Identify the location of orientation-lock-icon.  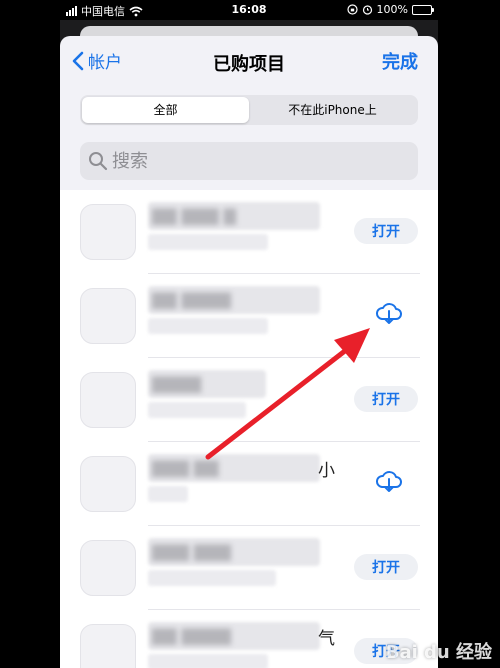
(352, 9).